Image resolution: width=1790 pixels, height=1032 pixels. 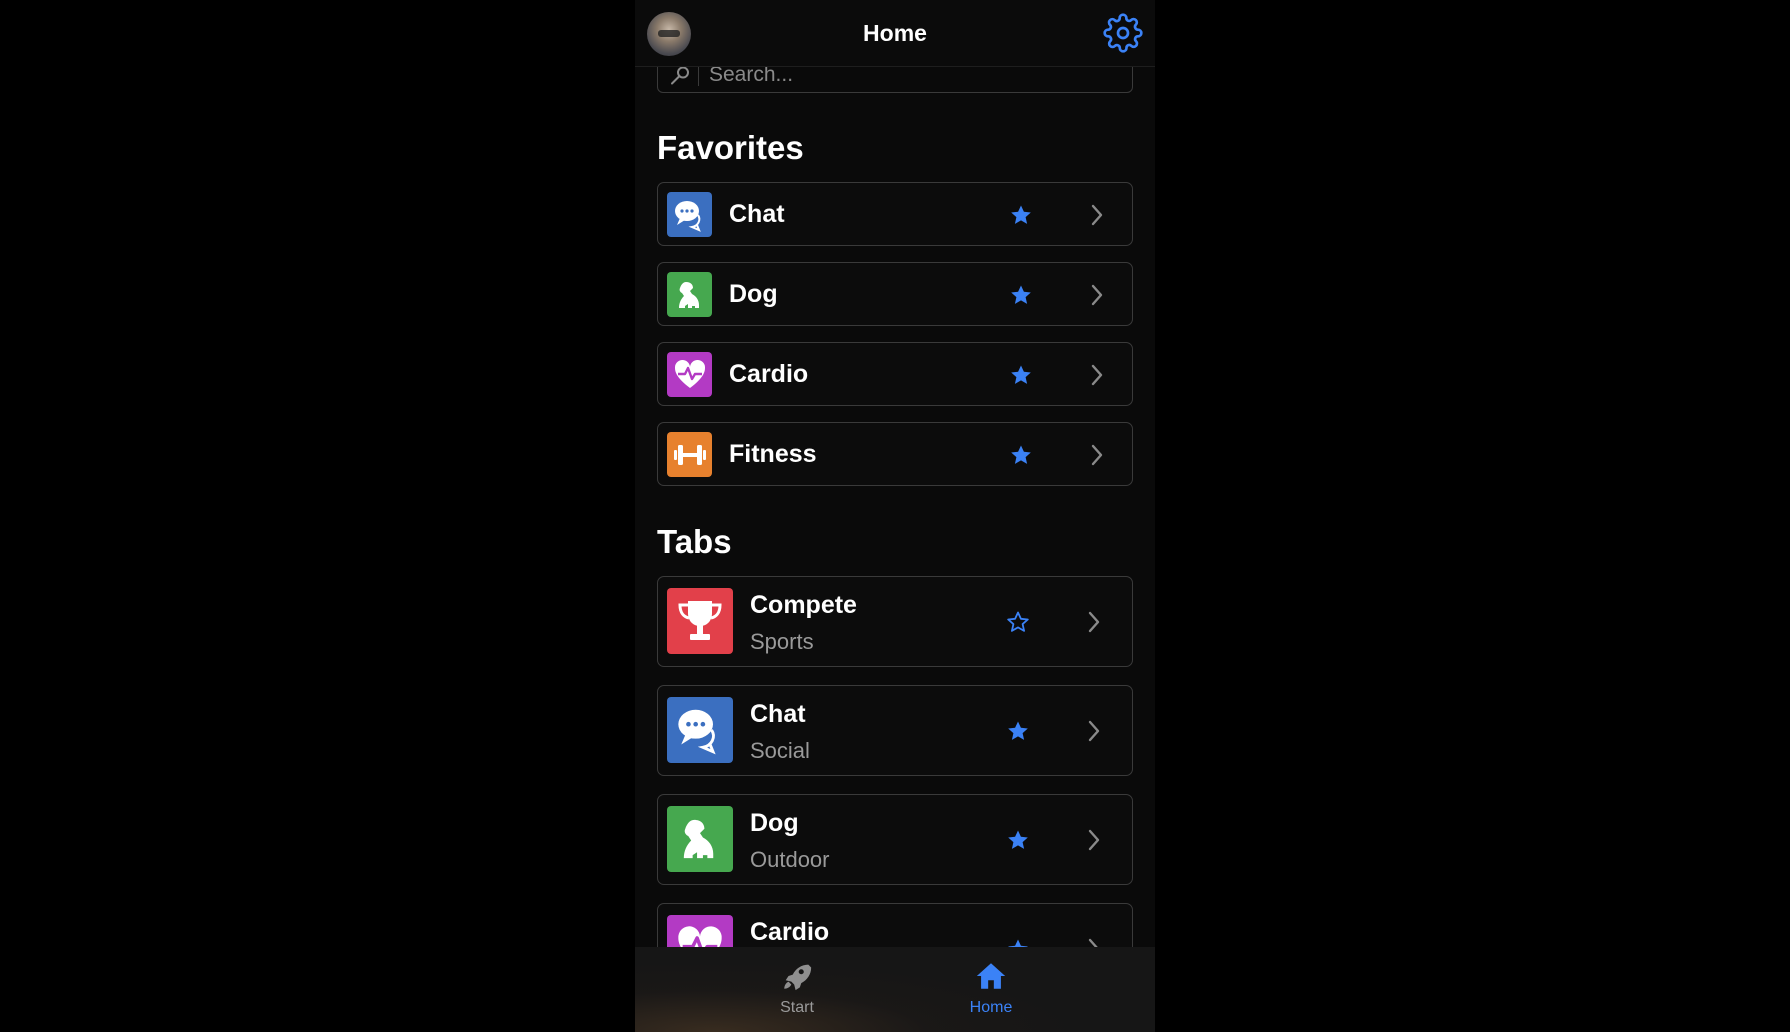 What do you see at coordinates (694, 541) in the screenshot?
I see `tabs-heading: Tabs` at bounding box center [694, 541].